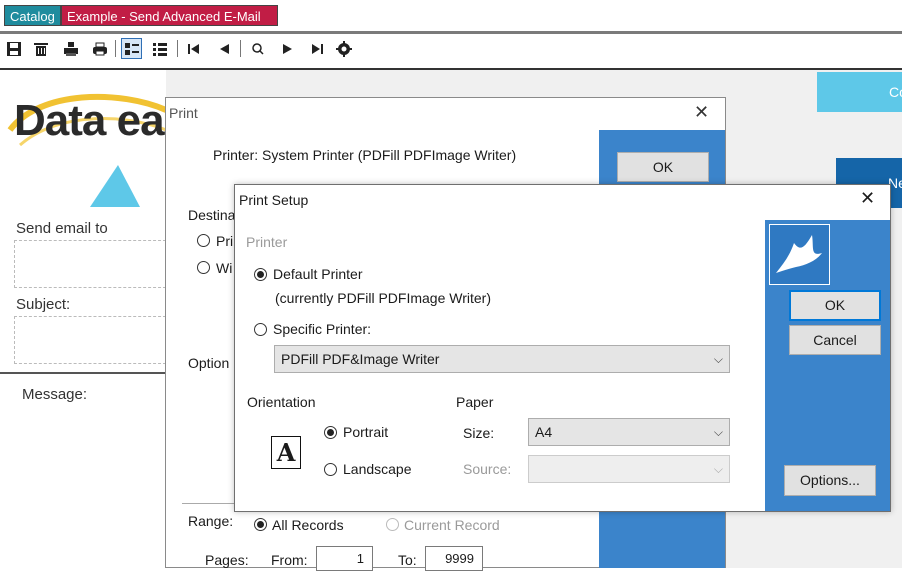 This screenshot has width=902, height=571. What do you see at coordinates (318, 274) in the screenshot?
I see `default-printer-label: Default Printer` at bounding box center [318, 274].